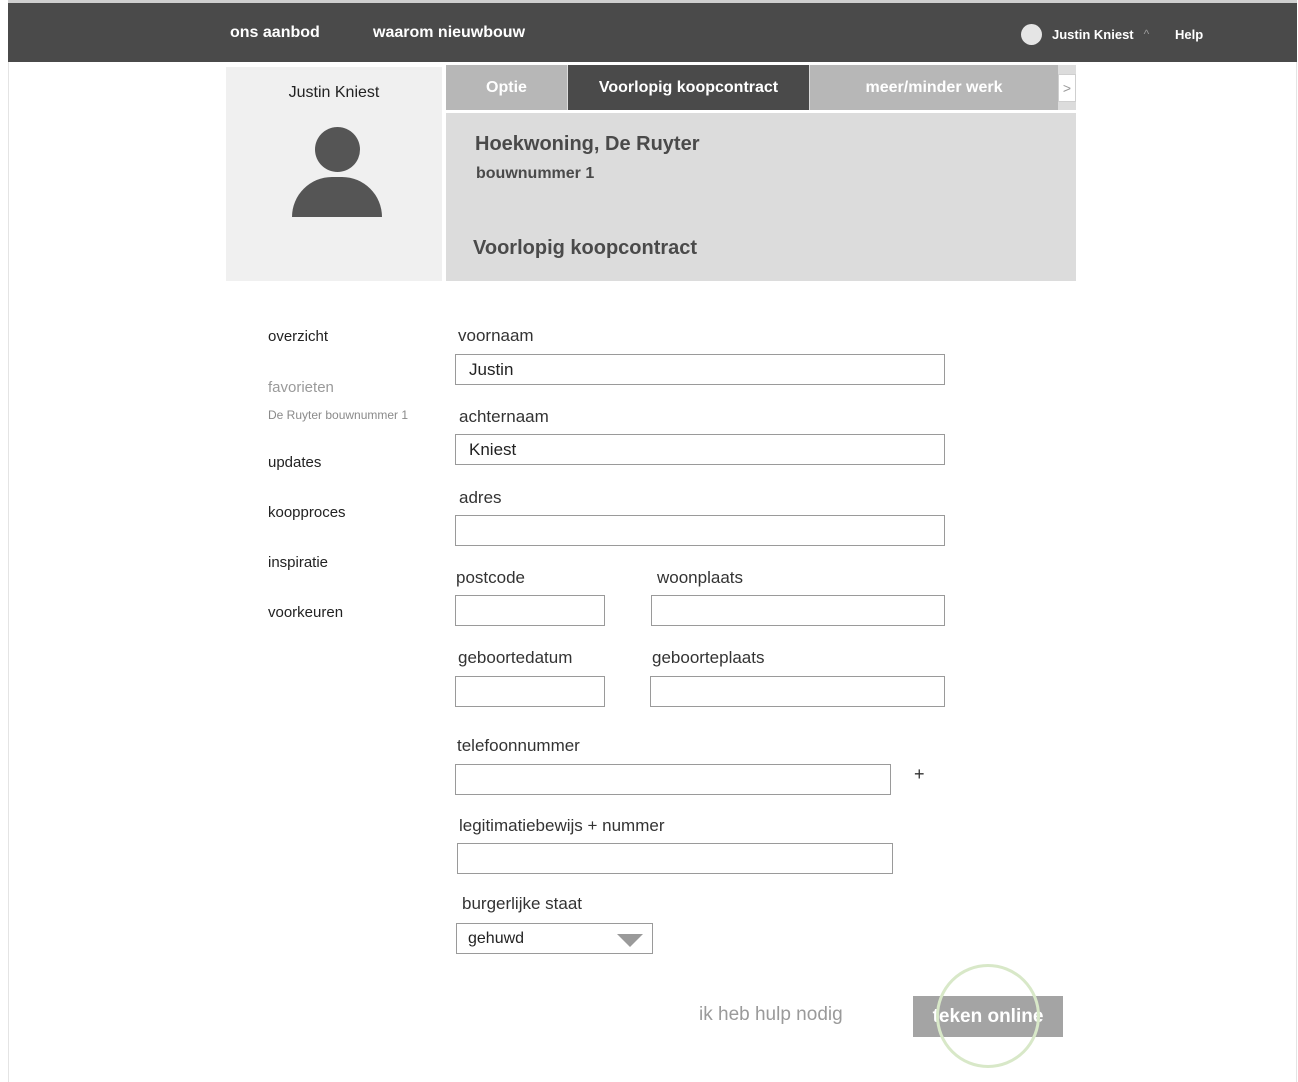 This screenshot has width=1298, height=1082. I want to click on first-name-field, so click(700, 369).